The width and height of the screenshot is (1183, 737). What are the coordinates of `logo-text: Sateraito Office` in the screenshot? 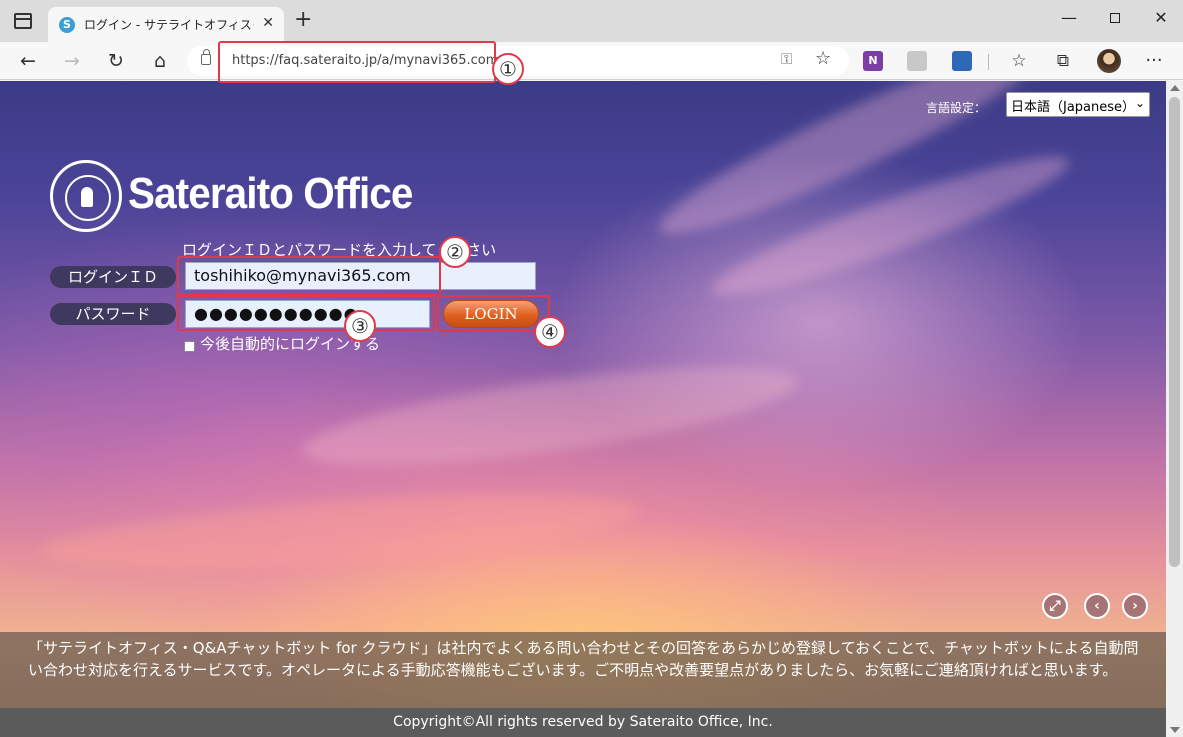 It's located at (270, 193).